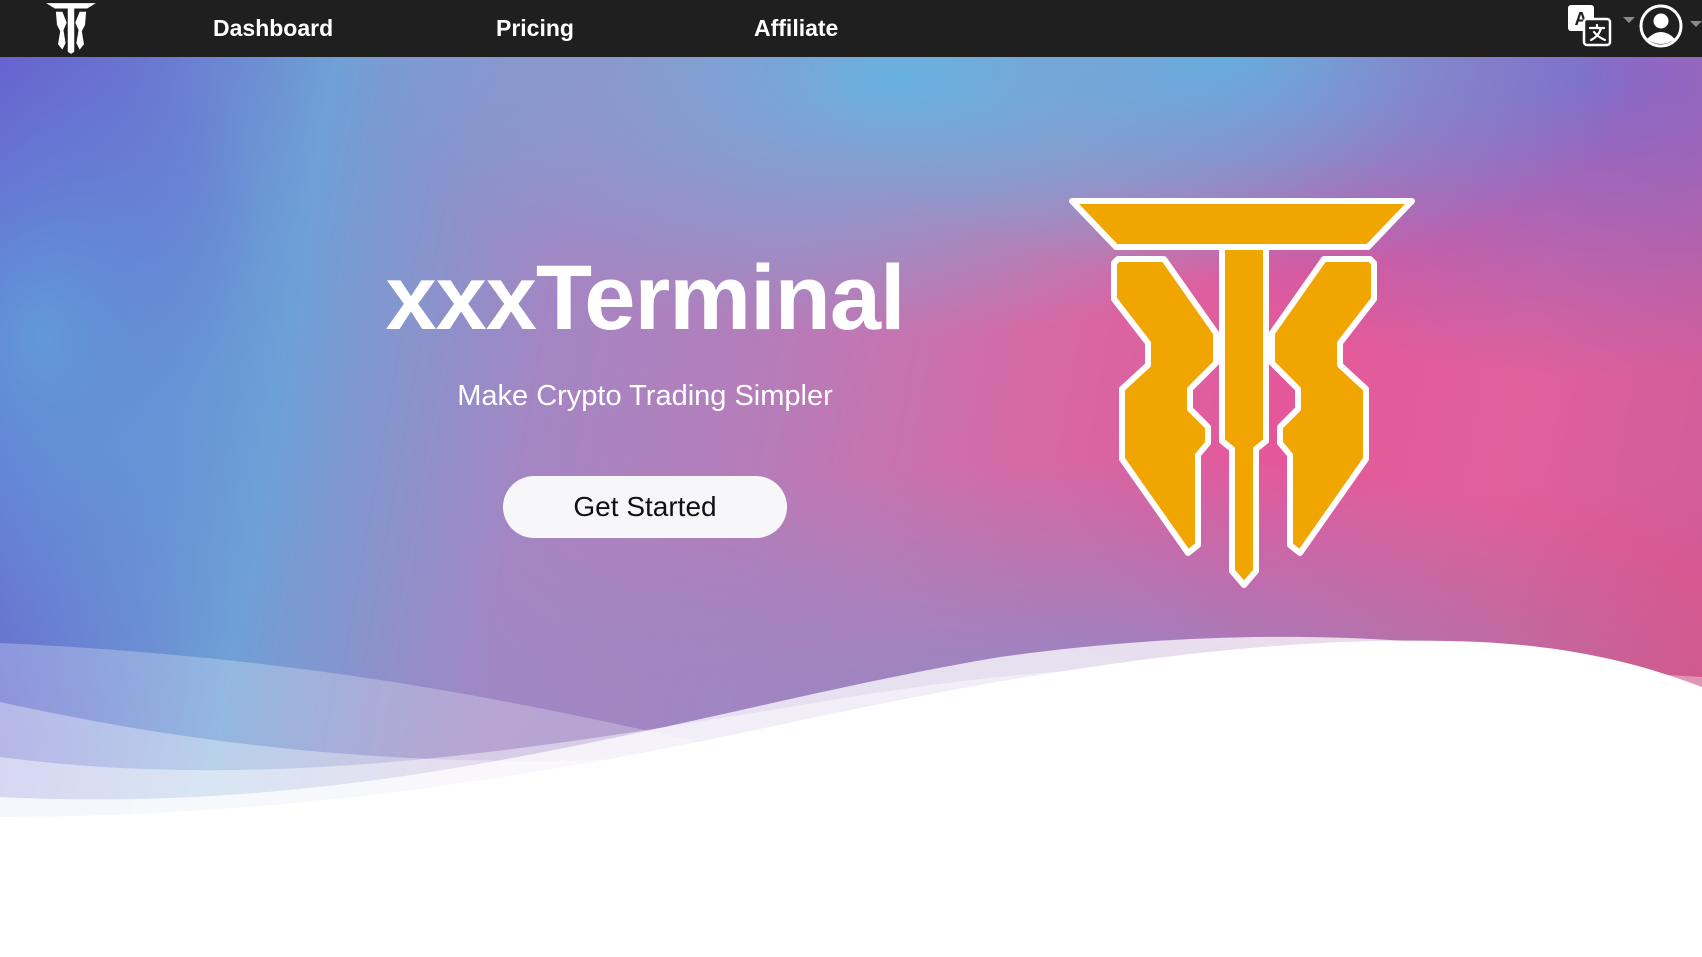 The width and height of the screenshot is (1702, 957). I want to click on brand-logo-icon, so click(71, 28).